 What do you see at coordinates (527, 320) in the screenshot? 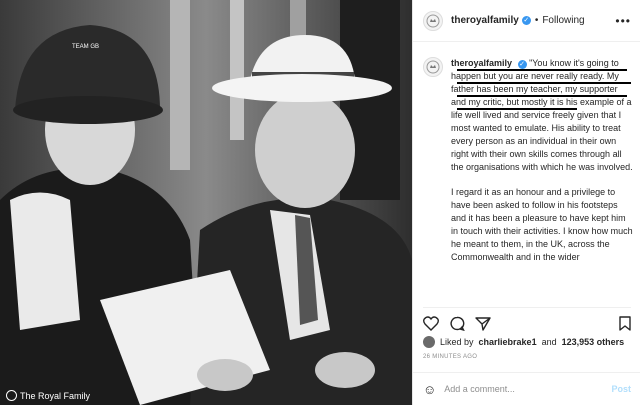
I see `action-bar` at bounding box center [527, 320].